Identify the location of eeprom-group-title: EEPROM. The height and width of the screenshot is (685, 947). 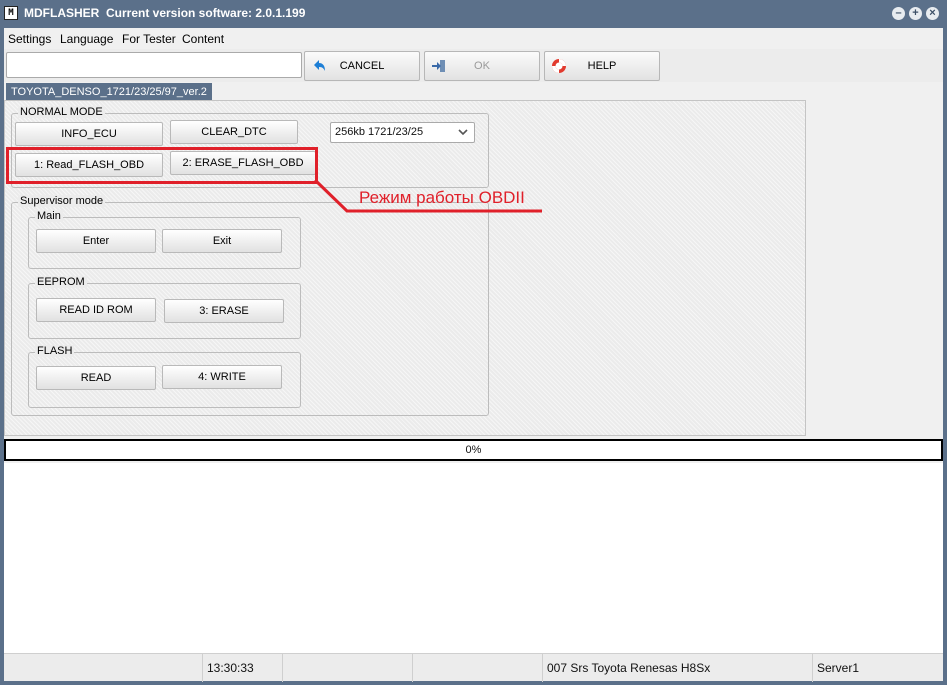
(61, 282).